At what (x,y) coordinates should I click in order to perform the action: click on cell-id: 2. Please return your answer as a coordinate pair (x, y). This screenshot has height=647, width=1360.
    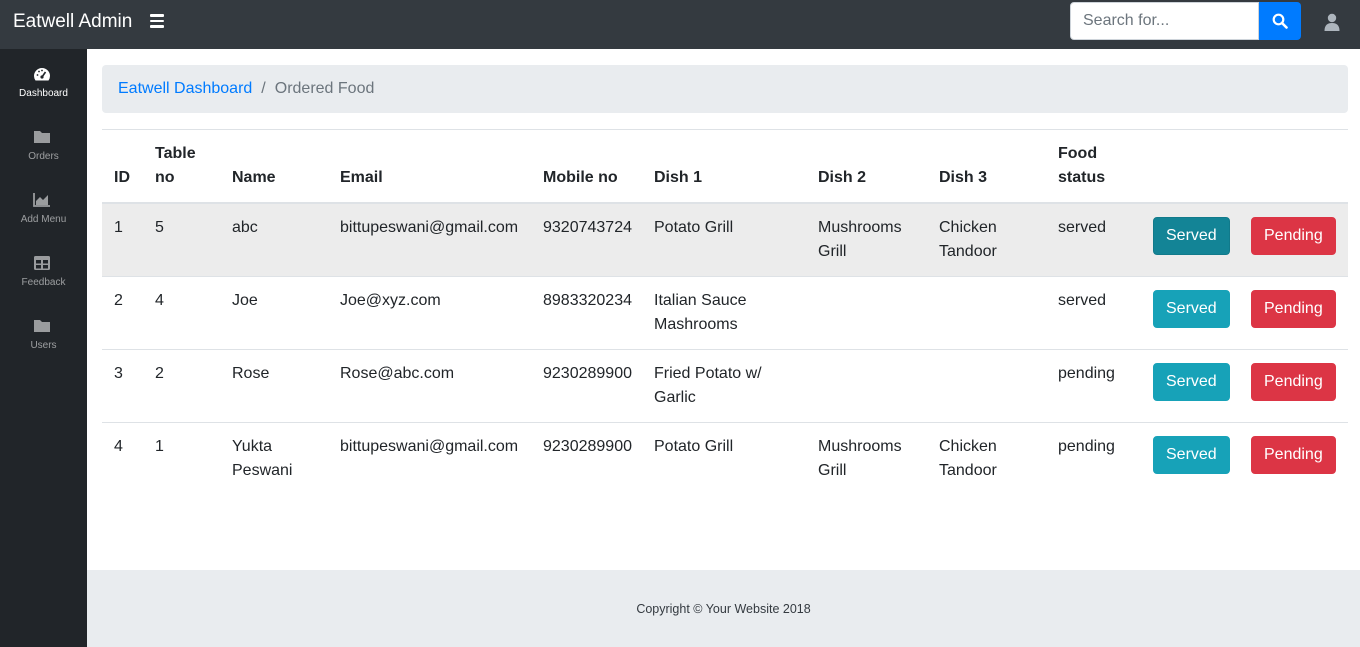
    Looking at the image, I should click on (122, 313).